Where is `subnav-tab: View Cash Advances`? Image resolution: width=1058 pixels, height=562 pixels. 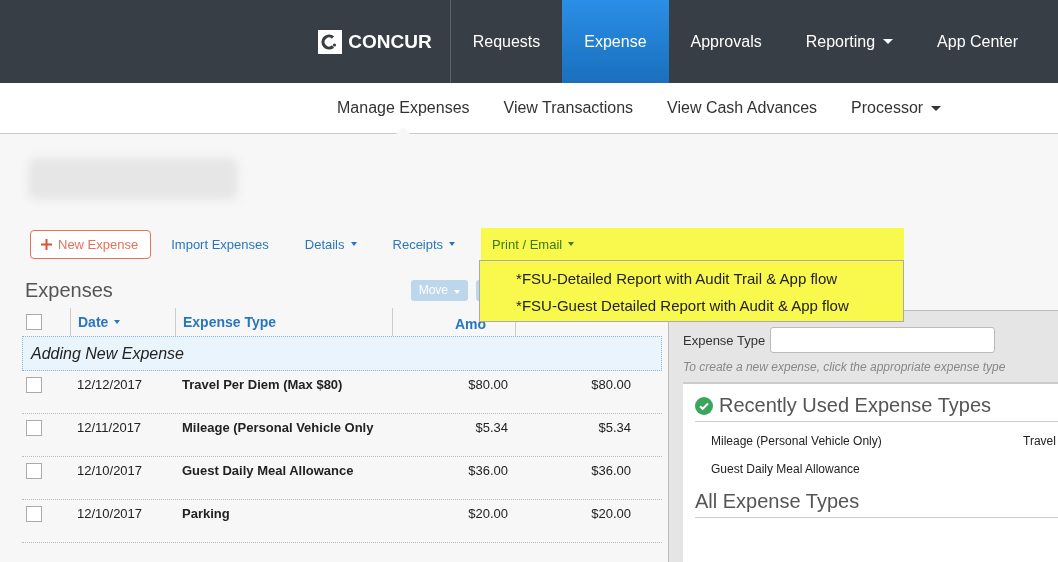 subnav-tab: View Cash Advances is located at coordinates (742, 108).